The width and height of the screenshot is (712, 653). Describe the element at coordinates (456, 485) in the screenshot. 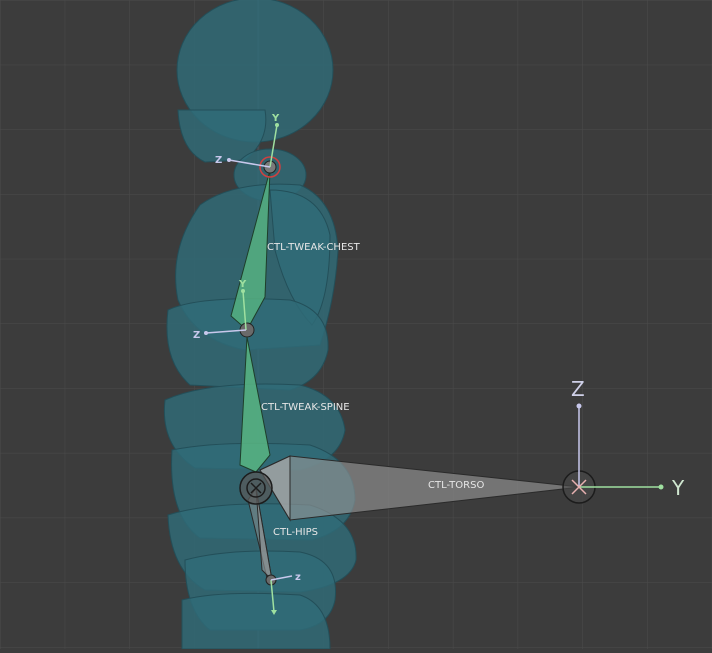

I see `bone-label-torso: CTL-TORSO` at that location.